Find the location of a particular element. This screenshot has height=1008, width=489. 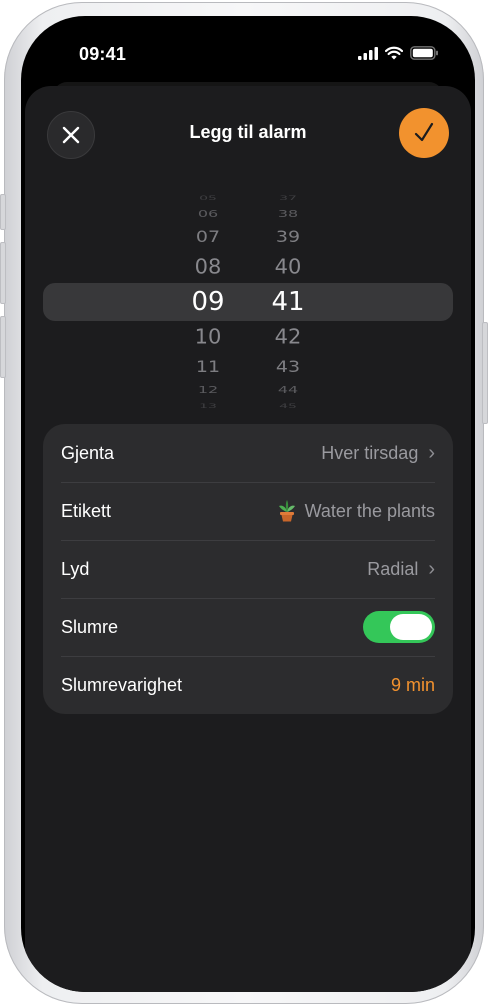

hour-wheel-value: 08 is located at coordinates (208, 266).